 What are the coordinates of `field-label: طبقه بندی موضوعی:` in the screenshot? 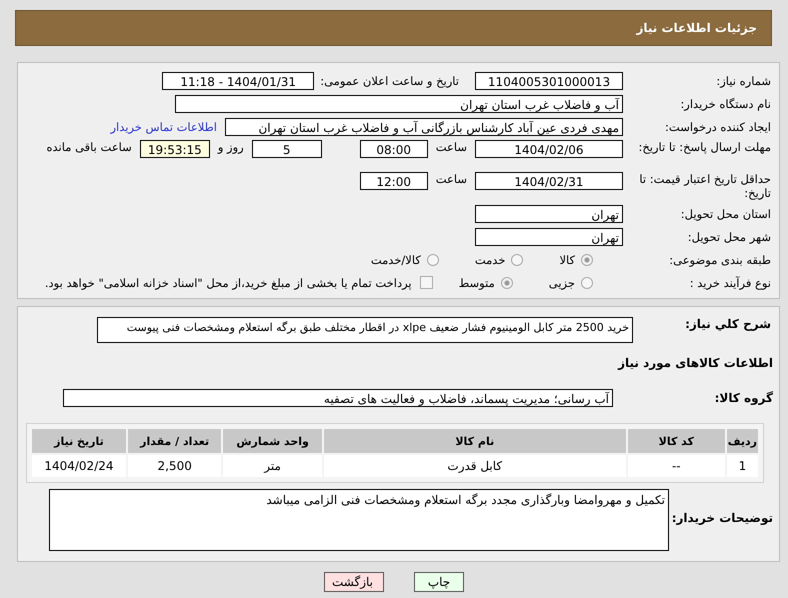 It's located at (720, 259).